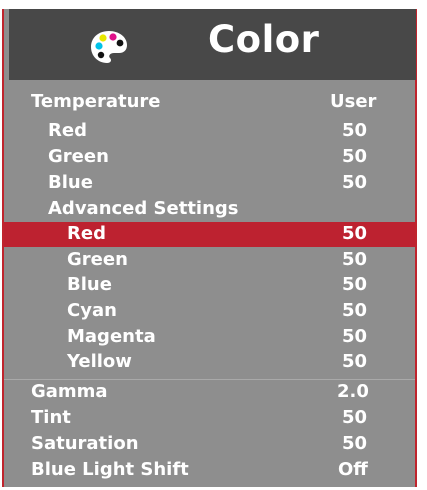 Image resolution: width=427 pixels, height=490 pixels. Describe the element at coordinates (355, 233) in the screenshot. I see `advanced-red-value: 50` at that location.